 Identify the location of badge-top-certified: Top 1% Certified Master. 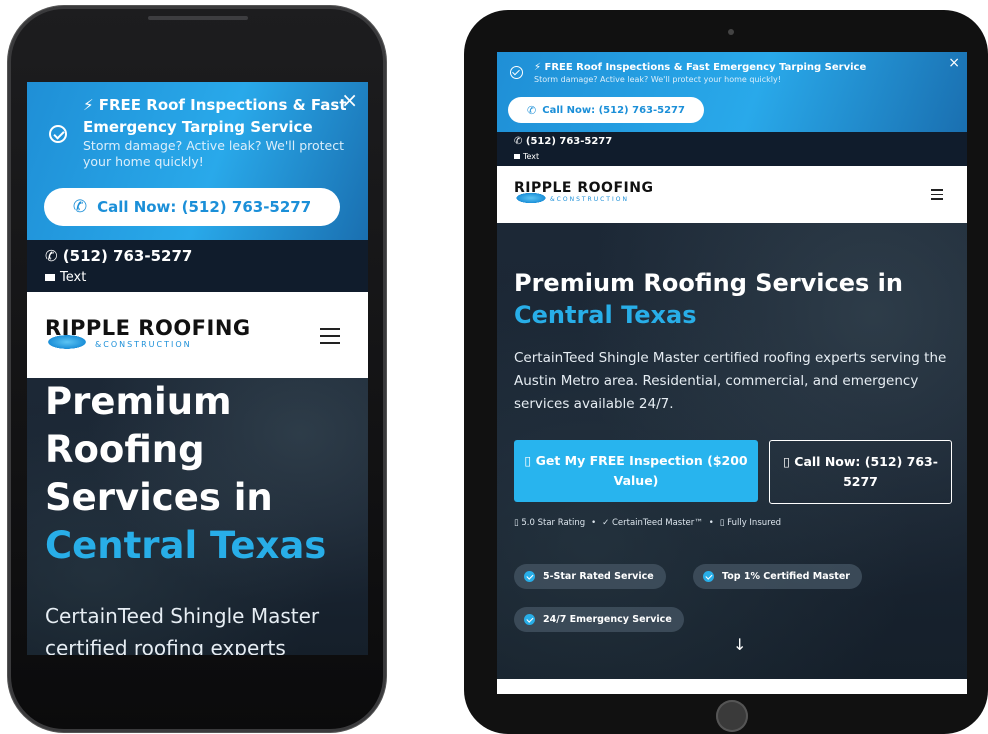
(777, 576).